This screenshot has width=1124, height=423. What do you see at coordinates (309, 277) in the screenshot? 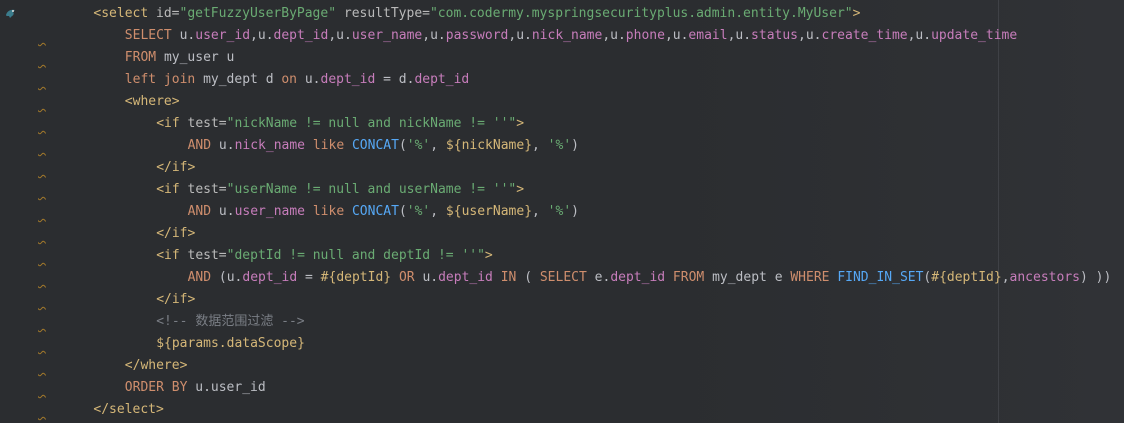
I see `code-token-plain: =` at bounding box center [309, 277].